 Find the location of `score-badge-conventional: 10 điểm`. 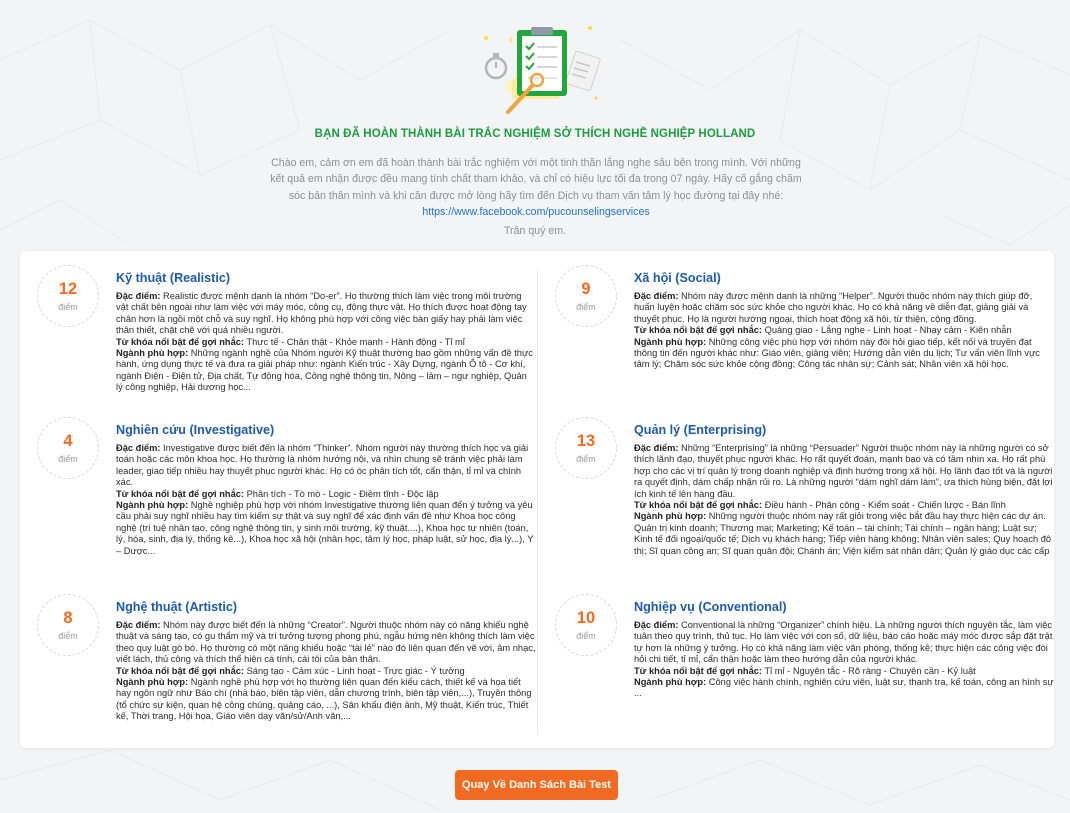

score-badge-conventional: 10 điểm is located at coordinates (586, 625).